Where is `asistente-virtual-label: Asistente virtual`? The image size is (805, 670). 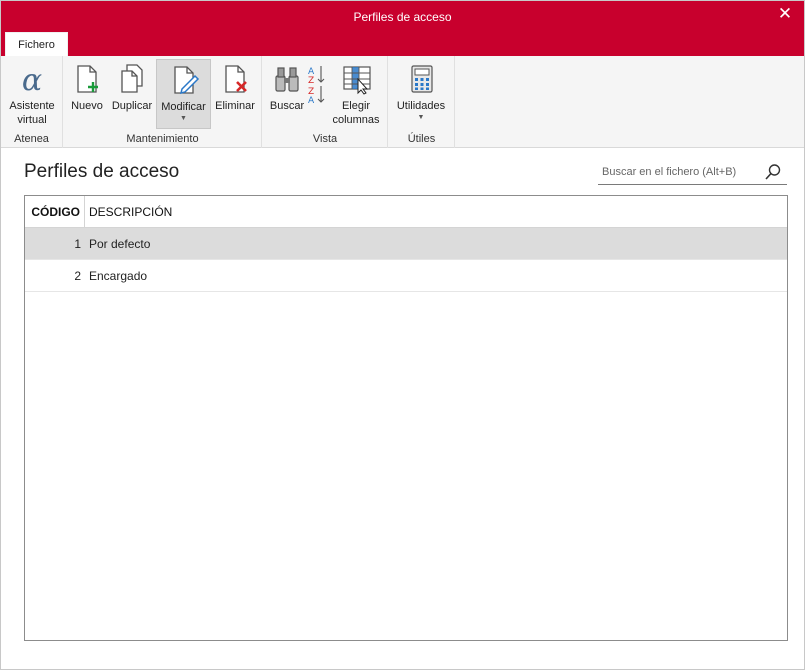 asistente-virtual-label: Asistente virtual is located at coordinates (32, 113).